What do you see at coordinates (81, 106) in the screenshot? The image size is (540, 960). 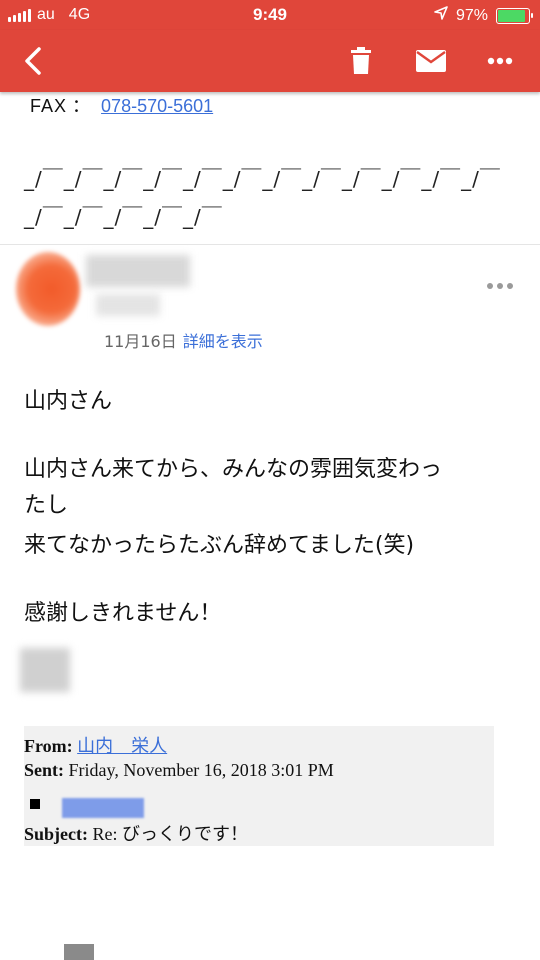 I see `fax-colon: ：` at bounding box center [81, 106].